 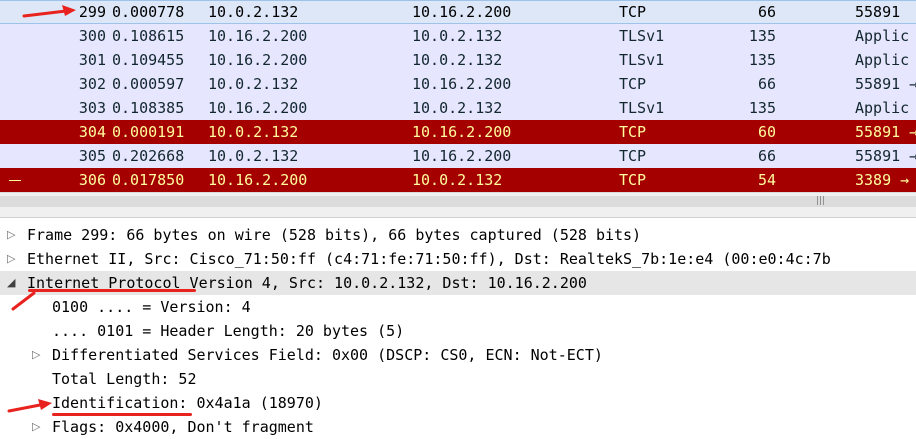 I want to click on packet-number: 305, so click(x=92, y=156).